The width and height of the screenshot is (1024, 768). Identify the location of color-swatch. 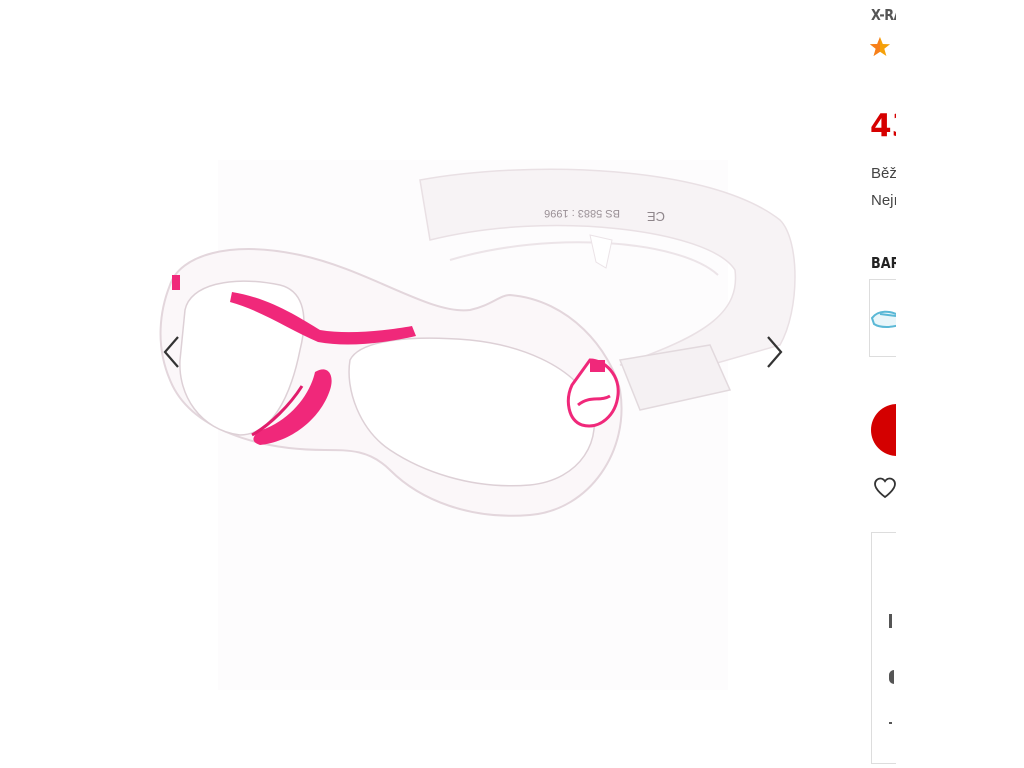
(882, 318).